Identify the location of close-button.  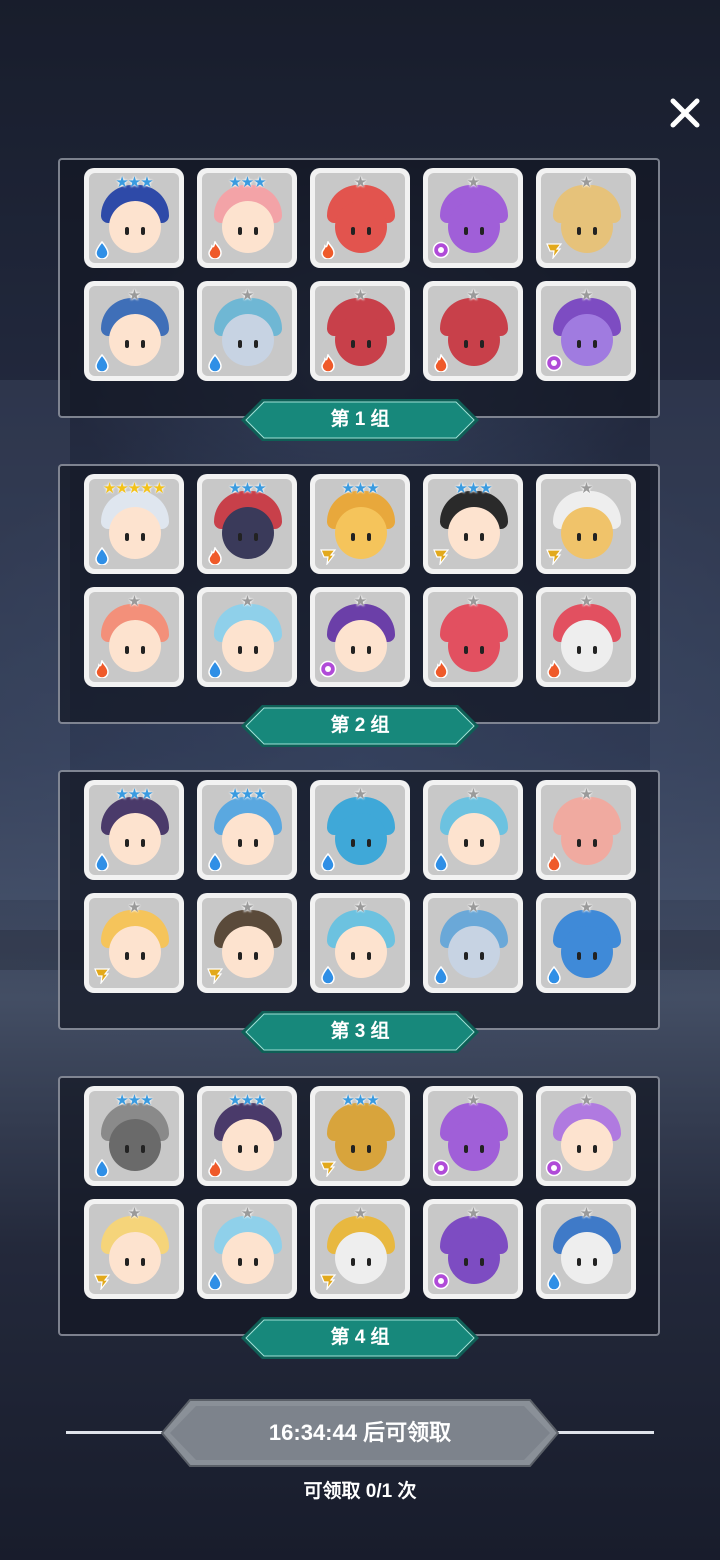
(685, 113).